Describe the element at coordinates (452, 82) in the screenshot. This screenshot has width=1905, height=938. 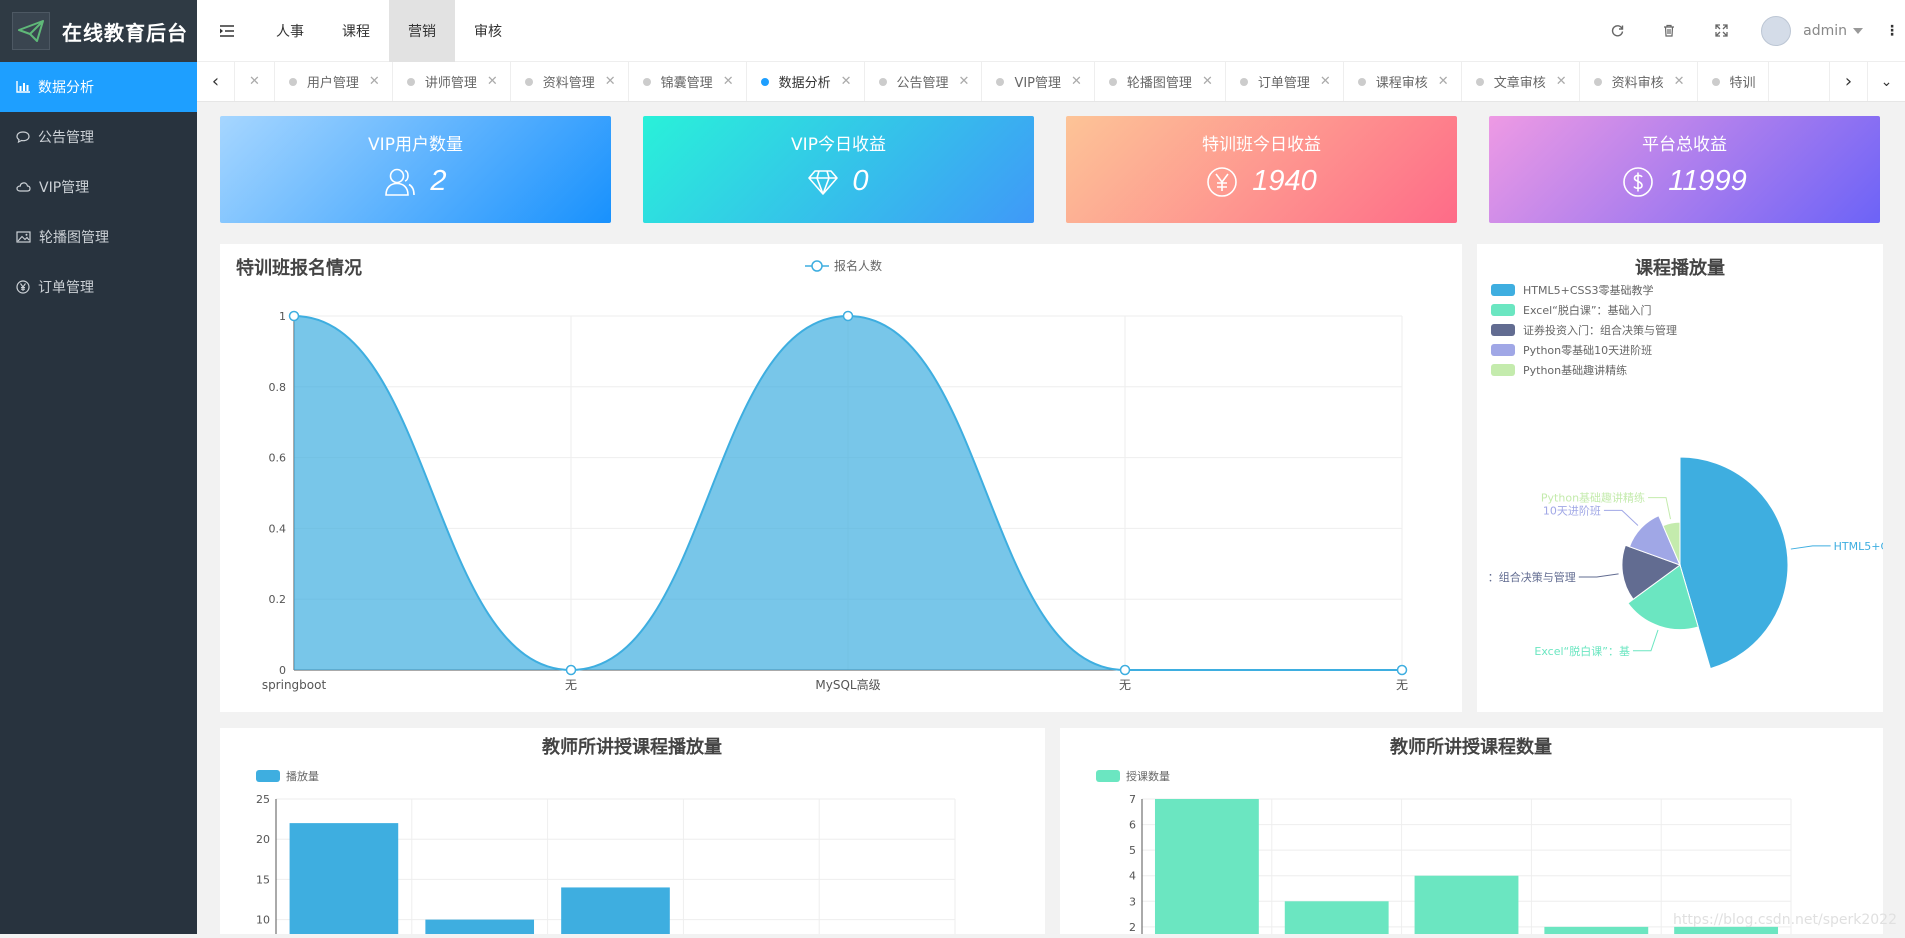
I see `tab-teachers: 讲师管理✕` at that location.